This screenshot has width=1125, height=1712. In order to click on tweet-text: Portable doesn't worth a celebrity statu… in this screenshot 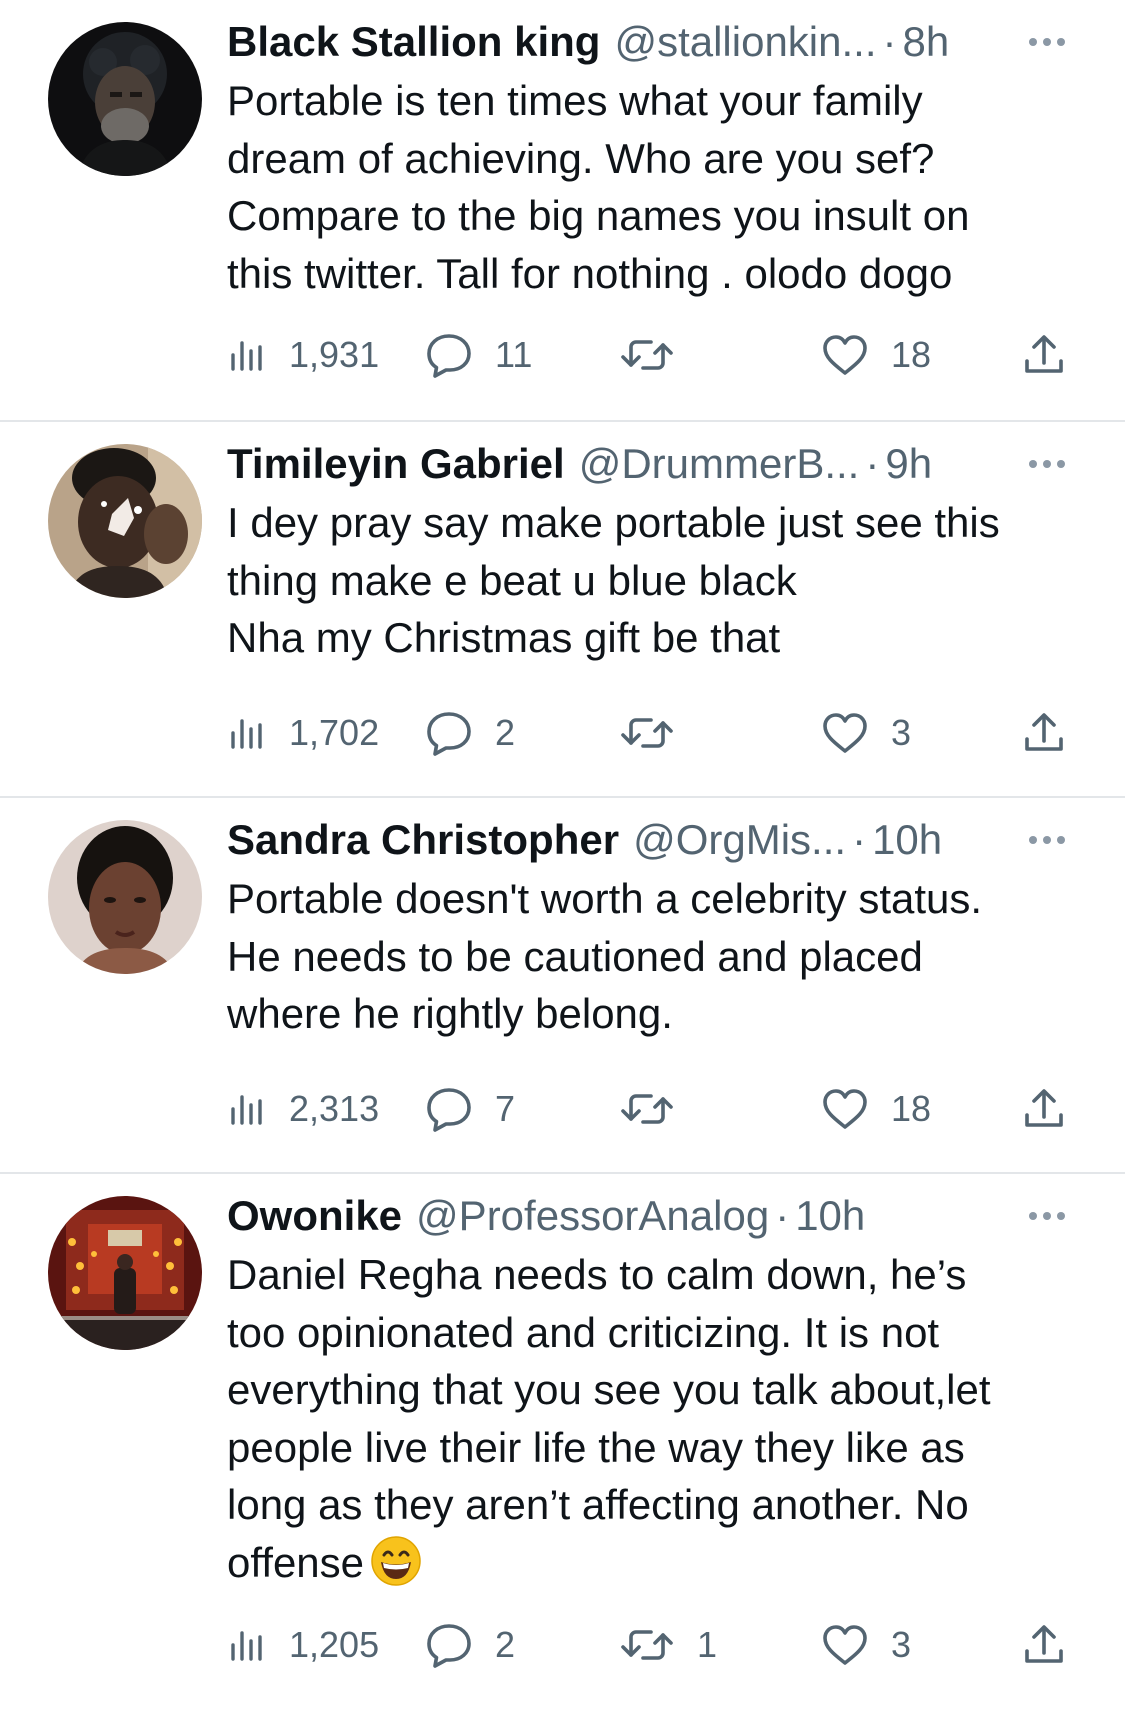, I will do `click(605, 956)`.